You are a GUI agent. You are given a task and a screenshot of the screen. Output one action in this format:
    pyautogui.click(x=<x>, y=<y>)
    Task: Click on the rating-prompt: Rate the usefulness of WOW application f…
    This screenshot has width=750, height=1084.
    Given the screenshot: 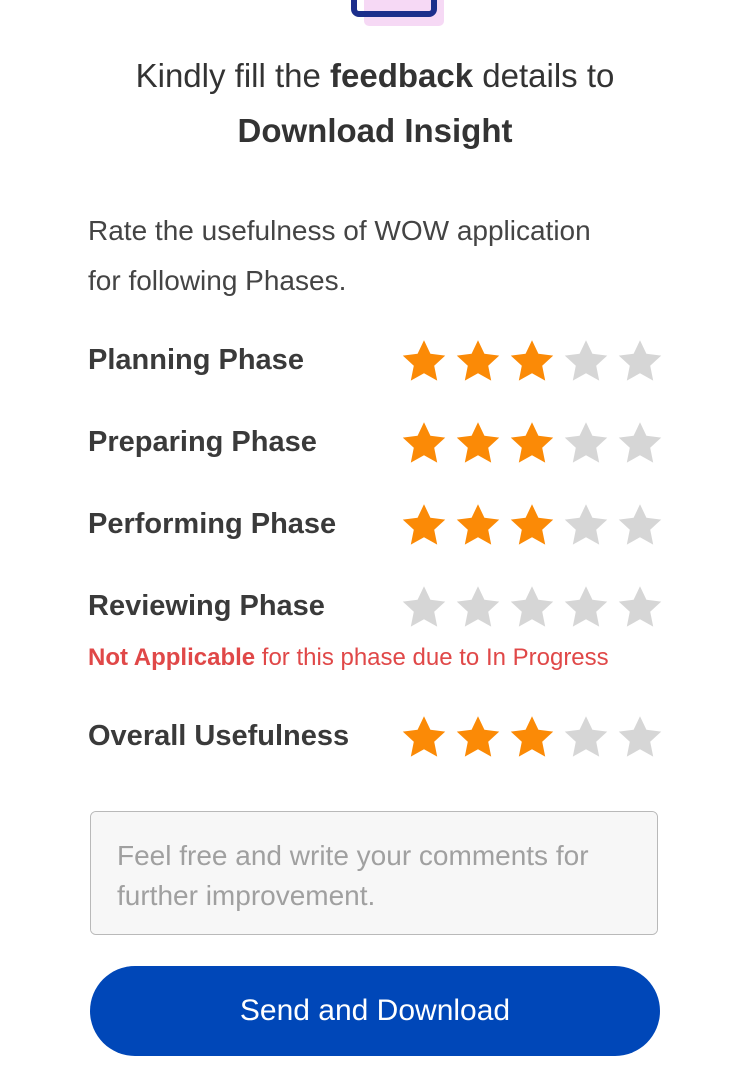 What is the action you would take?
    pyautogui.click(x=378, y=256)
    